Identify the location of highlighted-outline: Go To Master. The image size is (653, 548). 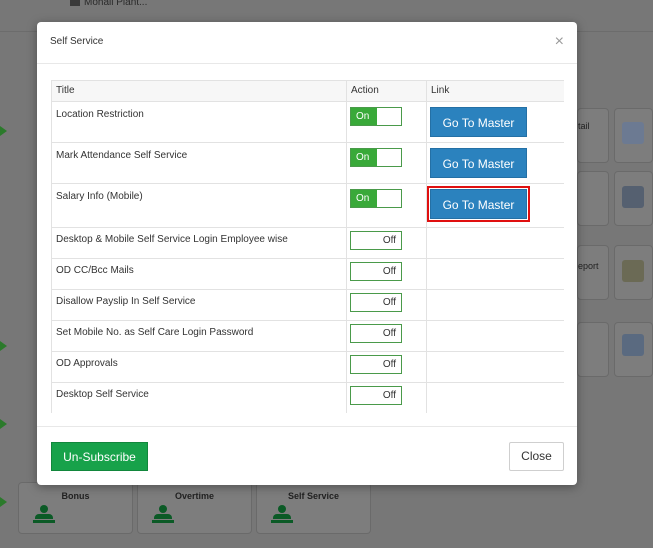
(478, 204).